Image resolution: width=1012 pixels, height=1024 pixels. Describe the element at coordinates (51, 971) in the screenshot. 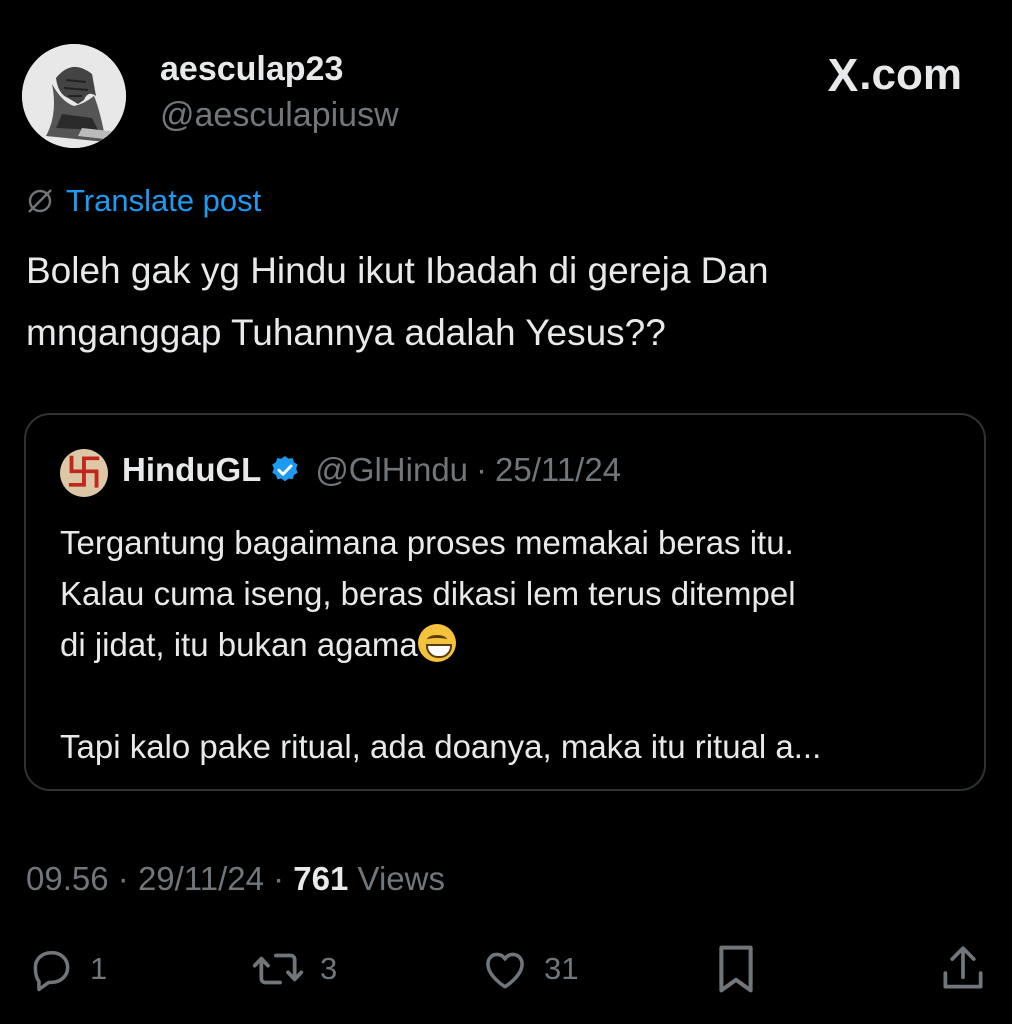

I see `reply-bubble-icon` at that location.